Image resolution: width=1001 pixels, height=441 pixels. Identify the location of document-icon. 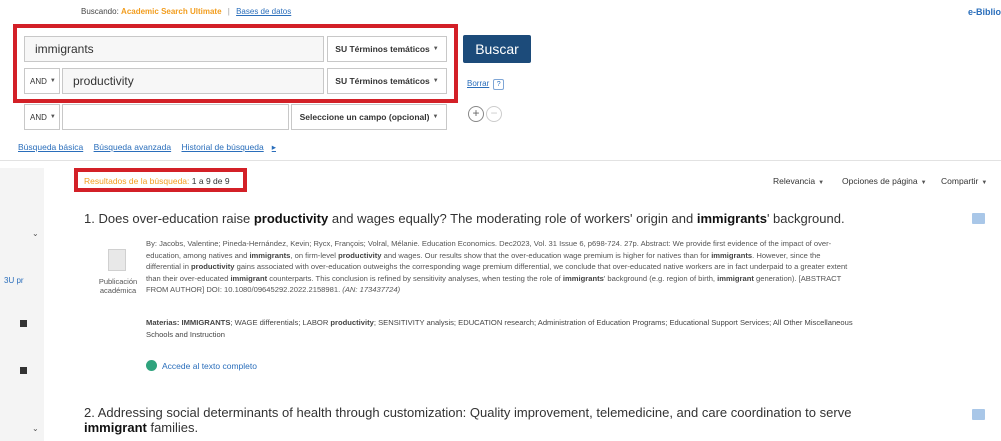
(117, 260).